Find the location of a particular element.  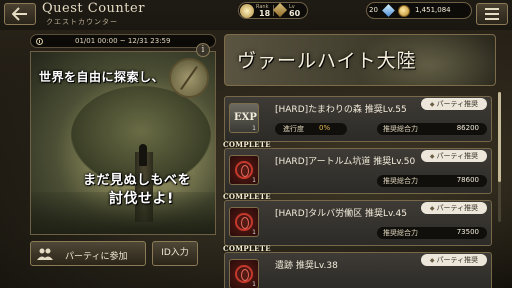

exp-quest-icon: EXP 1 is located at coordinates (244, 118).